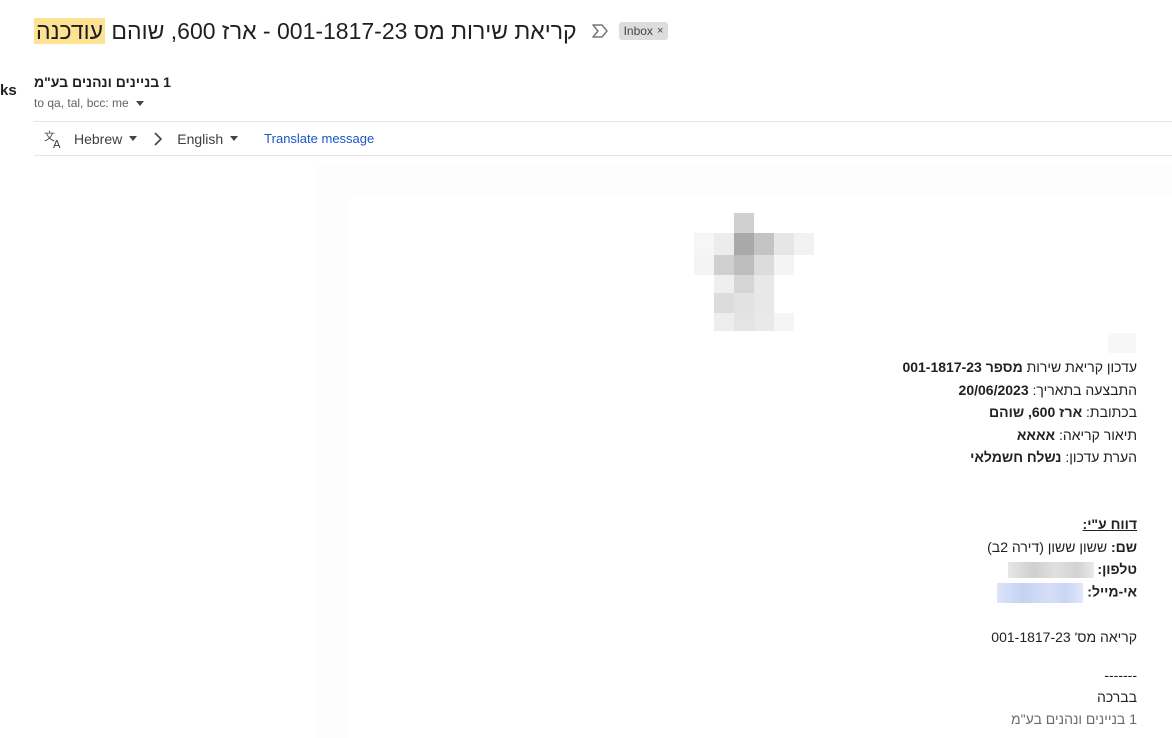 The width and height of the screenshot is (1172, 738). I want to click on body-line-description: תיאור קריאה: אאאא, so click(1077, 435).